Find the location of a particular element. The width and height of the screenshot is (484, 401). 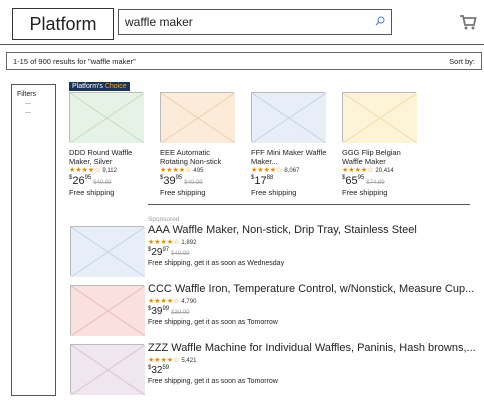

product-price: $1788 is located at coordinates (262, 181).